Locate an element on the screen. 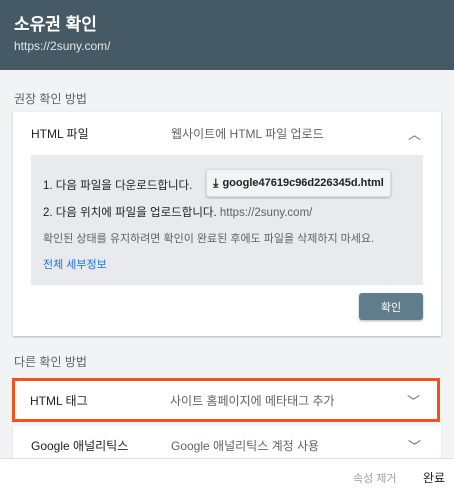 The width and height of the screenshot is (454, 495). full-details-link: 전체 세부정보 is located at coordinates (75, 264).